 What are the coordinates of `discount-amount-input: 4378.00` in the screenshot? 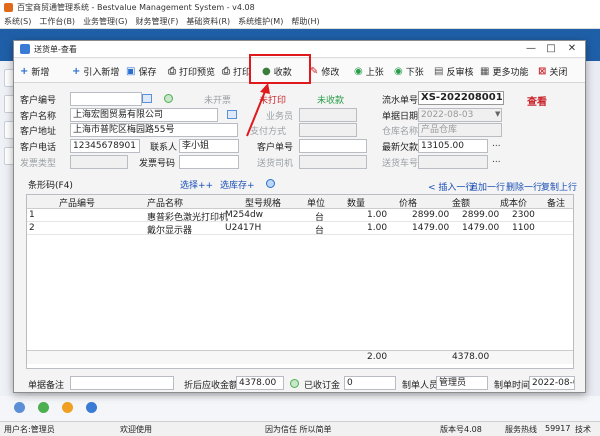 It's located at (260, 383).